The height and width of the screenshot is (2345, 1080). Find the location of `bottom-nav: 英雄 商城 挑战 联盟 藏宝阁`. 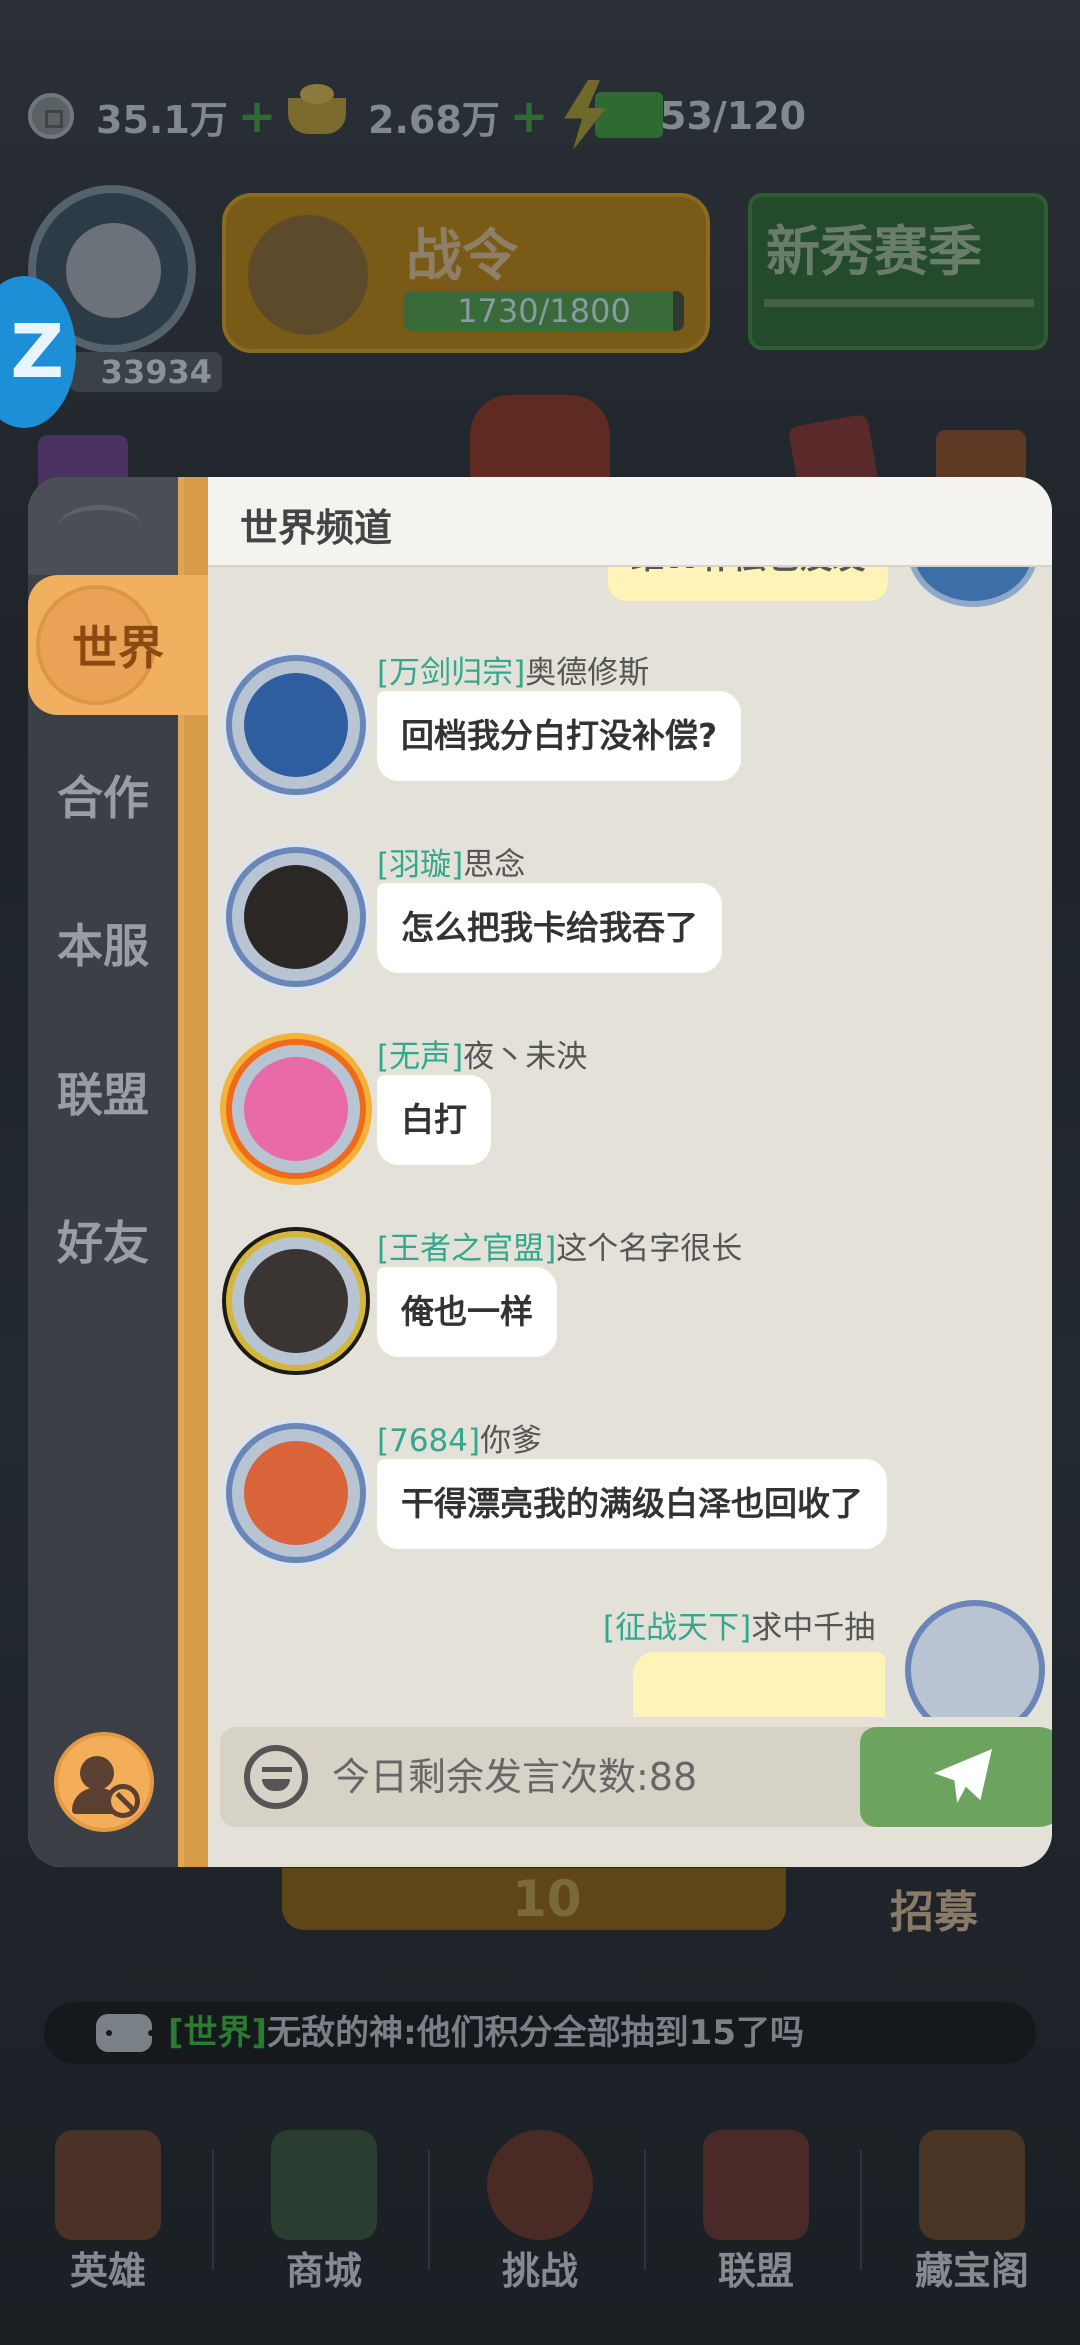

bottom-nav: 英雄 商城 挑战 联盟 藏宝阁 is located at coordinates (540, 2237).